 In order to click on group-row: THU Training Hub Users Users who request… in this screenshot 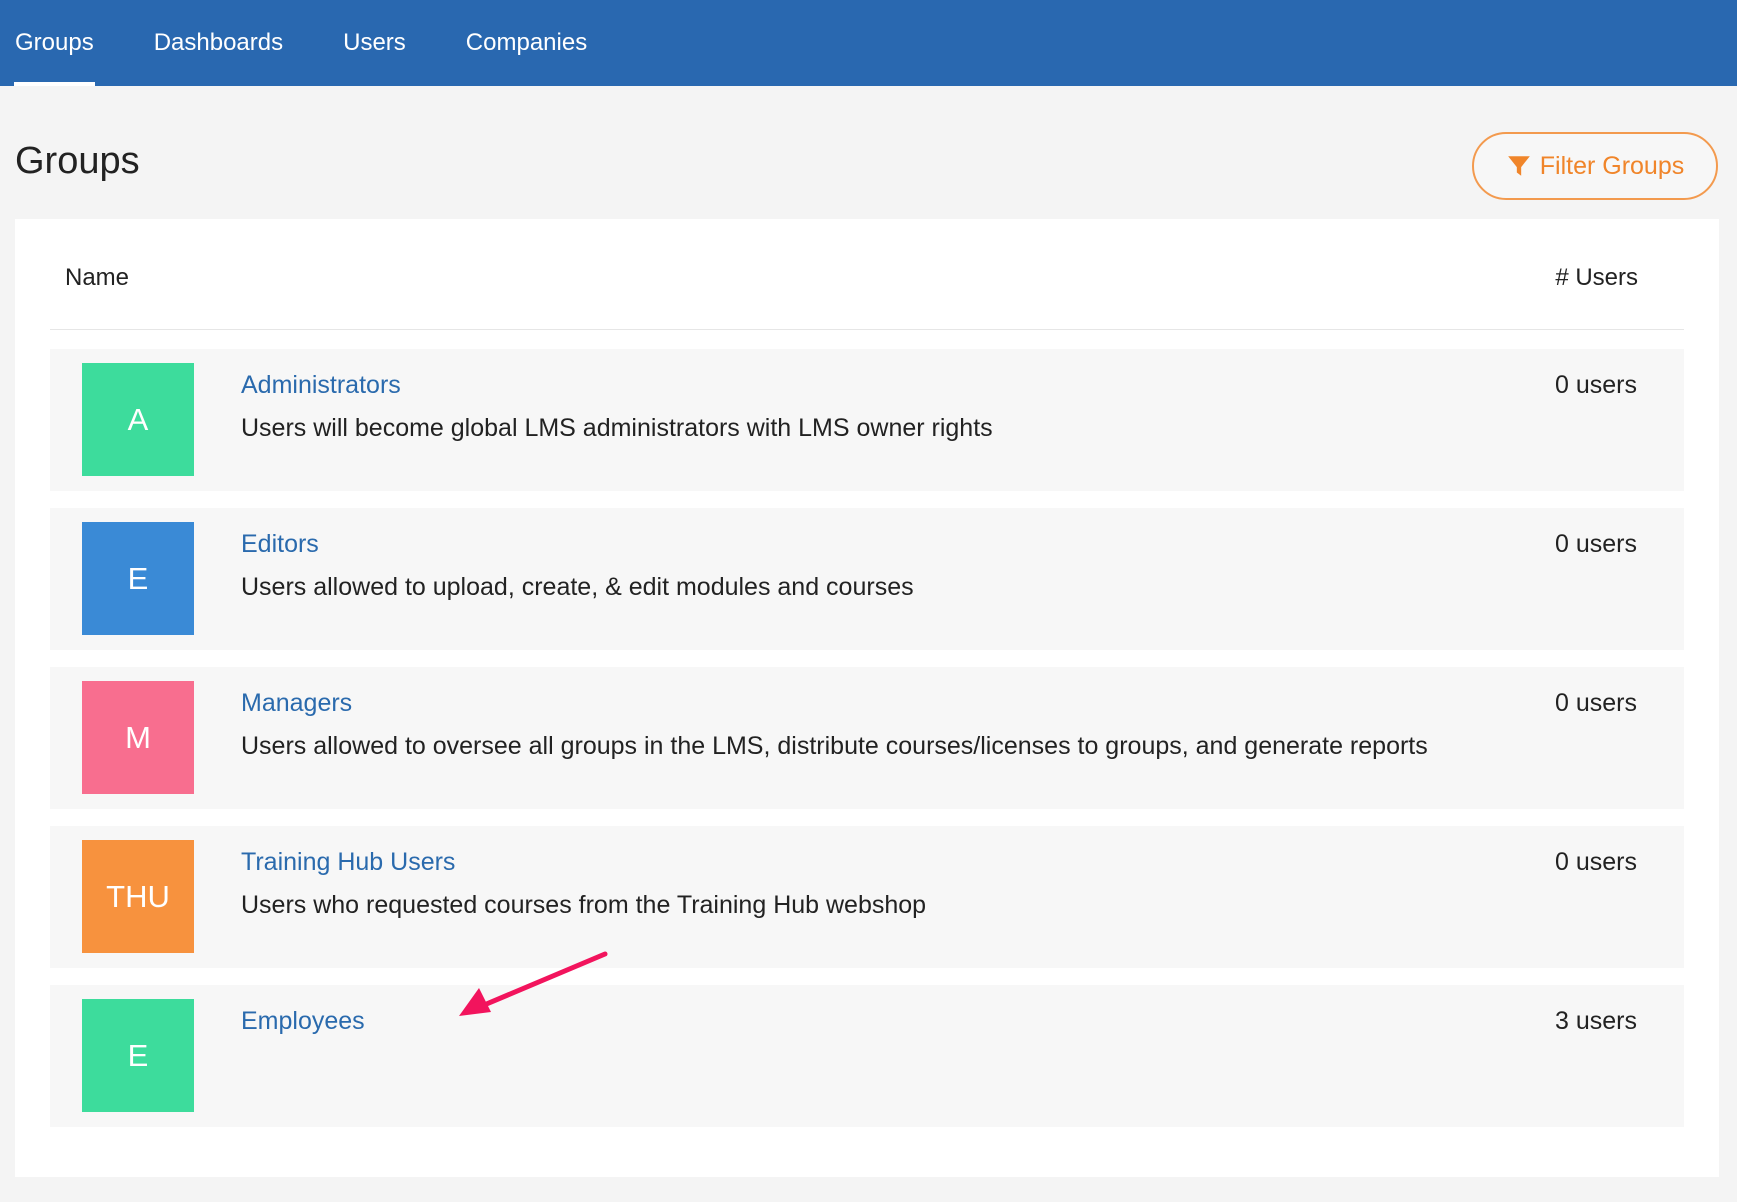, I will do `click(867, 897)`.